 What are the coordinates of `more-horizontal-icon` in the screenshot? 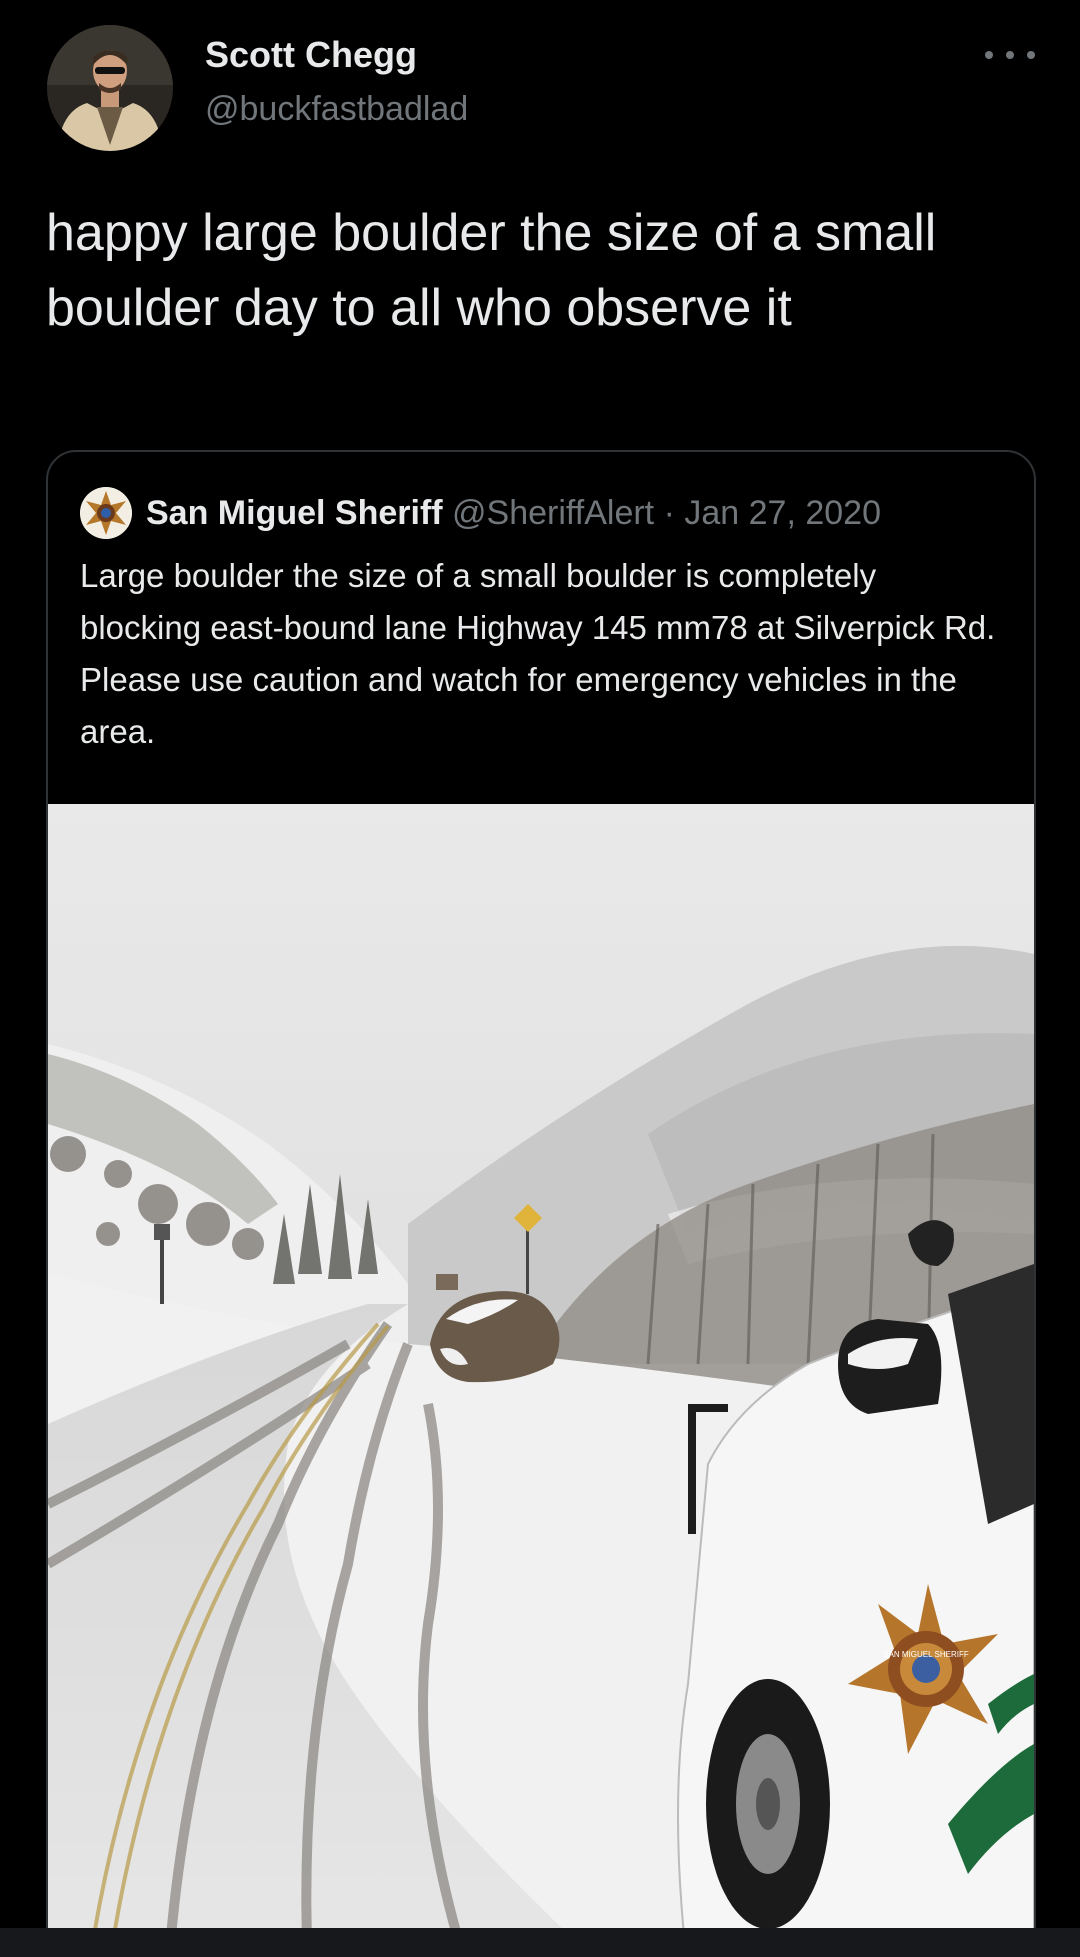 It's located at (989, 55).